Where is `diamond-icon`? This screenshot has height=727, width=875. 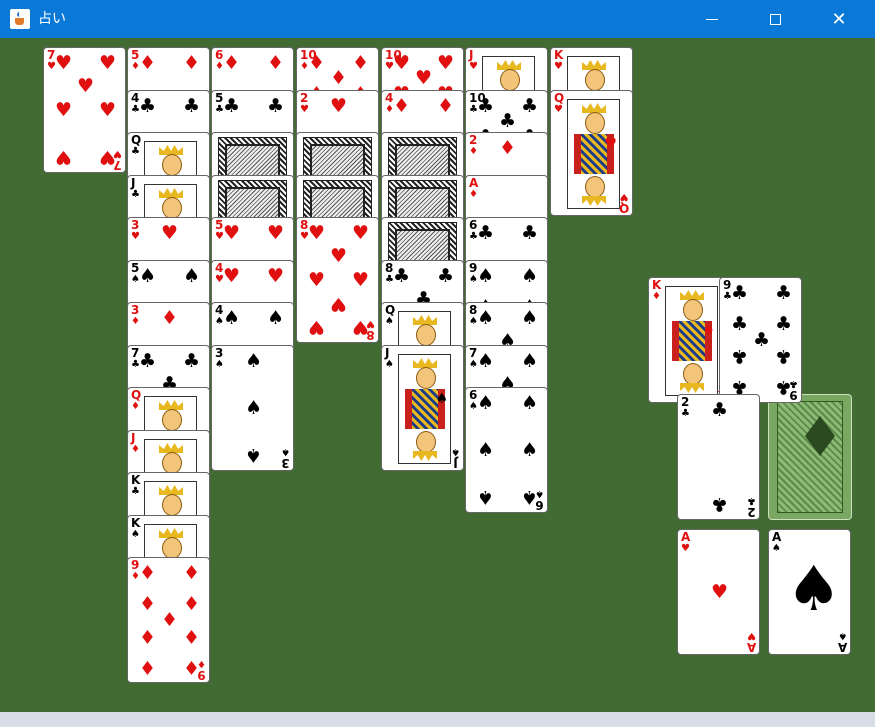
diamond-icon is located at coordinates (820, 436).